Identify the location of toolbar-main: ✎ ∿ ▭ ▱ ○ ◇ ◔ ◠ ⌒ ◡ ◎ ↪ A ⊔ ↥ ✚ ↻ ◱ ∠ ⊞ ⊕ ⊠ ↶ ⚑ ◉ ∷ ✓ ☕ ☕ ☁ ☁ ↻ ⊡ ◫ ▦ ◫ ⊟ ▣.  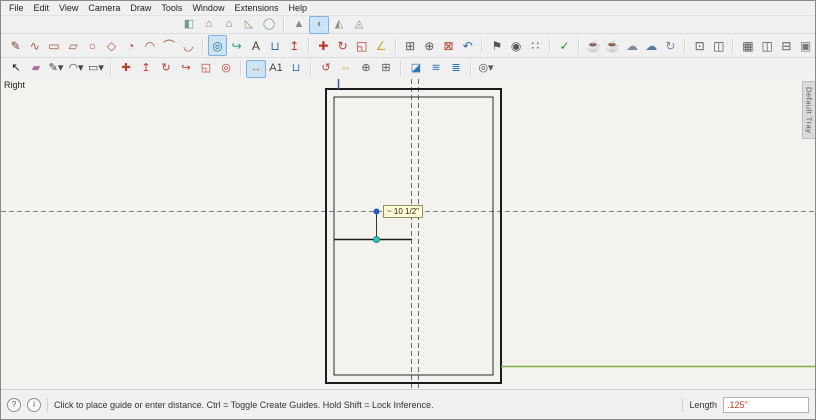
(408, 46).